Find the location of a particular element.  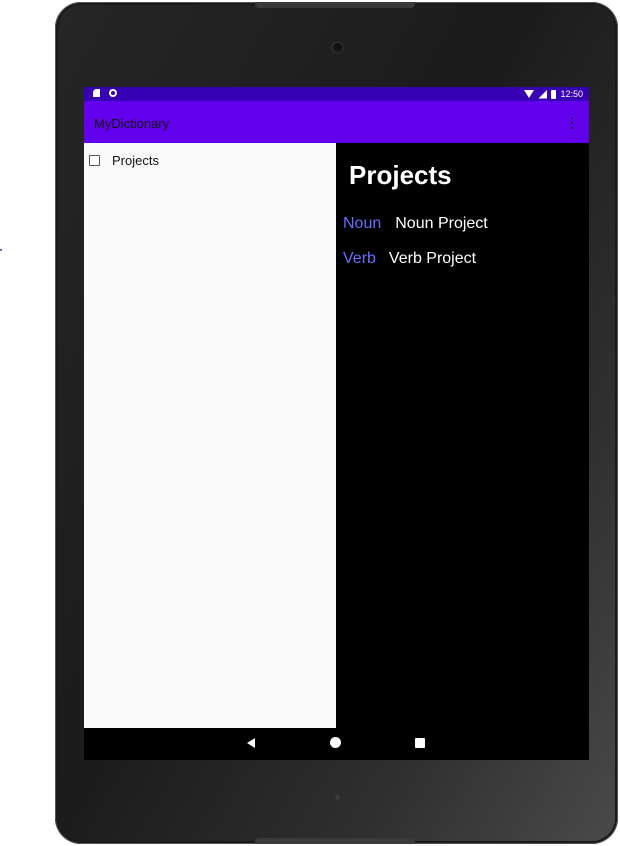

detail-title: Projects is located at coordinates (400, 175).